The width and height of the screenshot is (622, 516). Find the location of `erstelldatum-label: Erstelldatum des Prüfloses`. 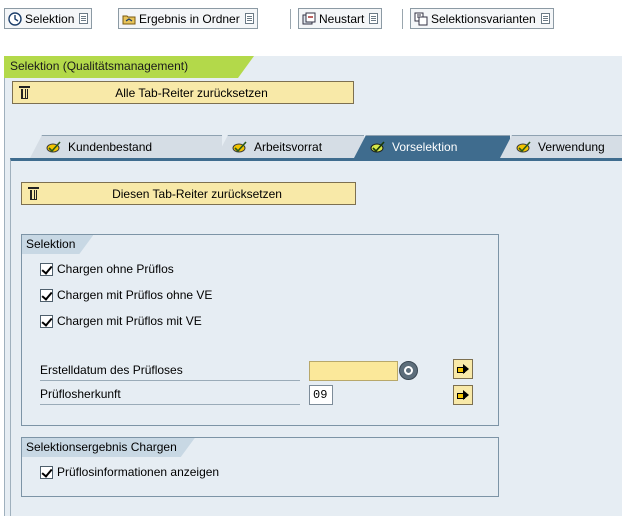

erstelldatum-label: Erstelldatum des Prüfloses is located at coordinates (170, 372).